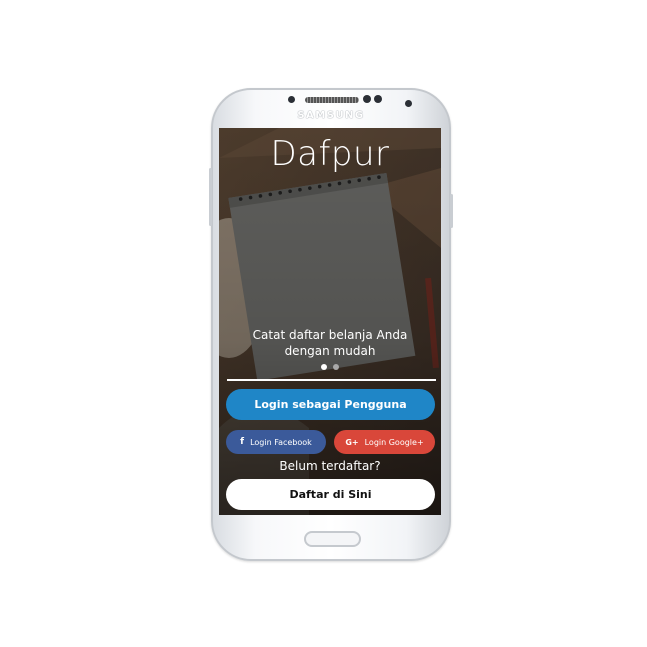 This screenshot has height=647, width=647. Describe the element at coordinates (330, 335) in the screenshot. I see `tagline-line-1: Catat daftar belanja Anda` at that location.